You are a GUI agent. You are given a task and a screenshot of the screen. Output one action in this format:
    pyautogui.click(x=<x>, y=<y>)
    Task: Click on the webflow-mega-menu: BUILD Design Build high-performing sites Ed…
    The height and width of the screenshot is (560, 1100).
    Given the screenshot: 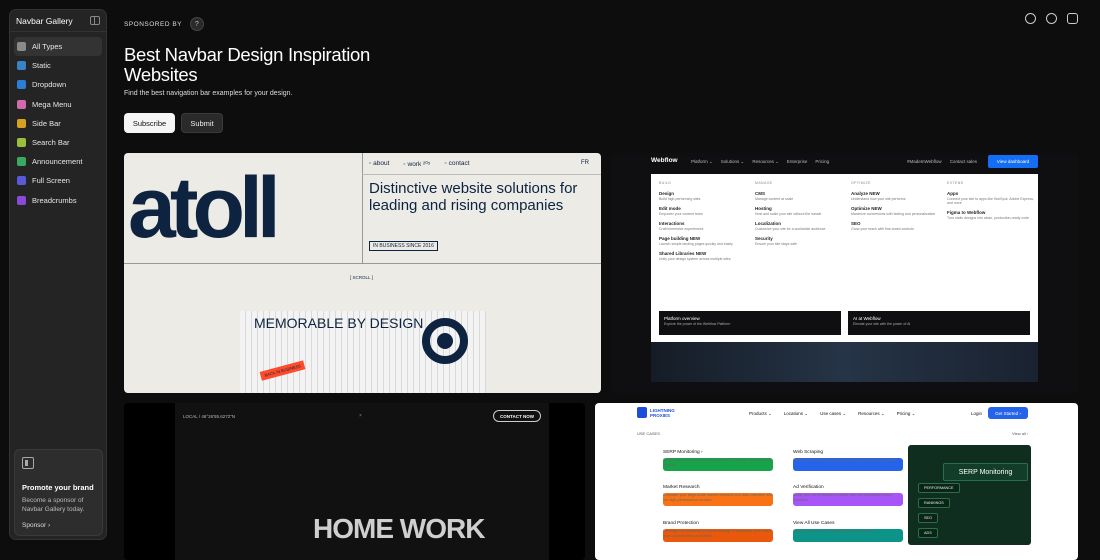 What is the action you would take?
    pyautogui.click(x=844, y=258)
    